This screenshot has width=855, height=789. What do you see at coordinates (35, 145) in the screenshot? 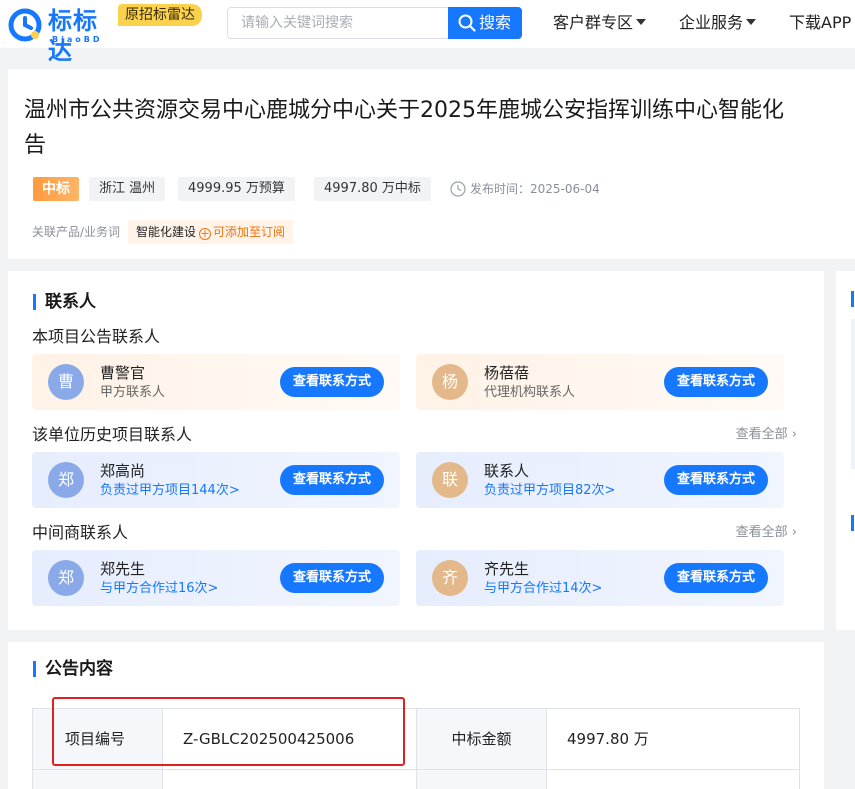
I see `notice-title-continued: 告` at bounding box center [35, 145].